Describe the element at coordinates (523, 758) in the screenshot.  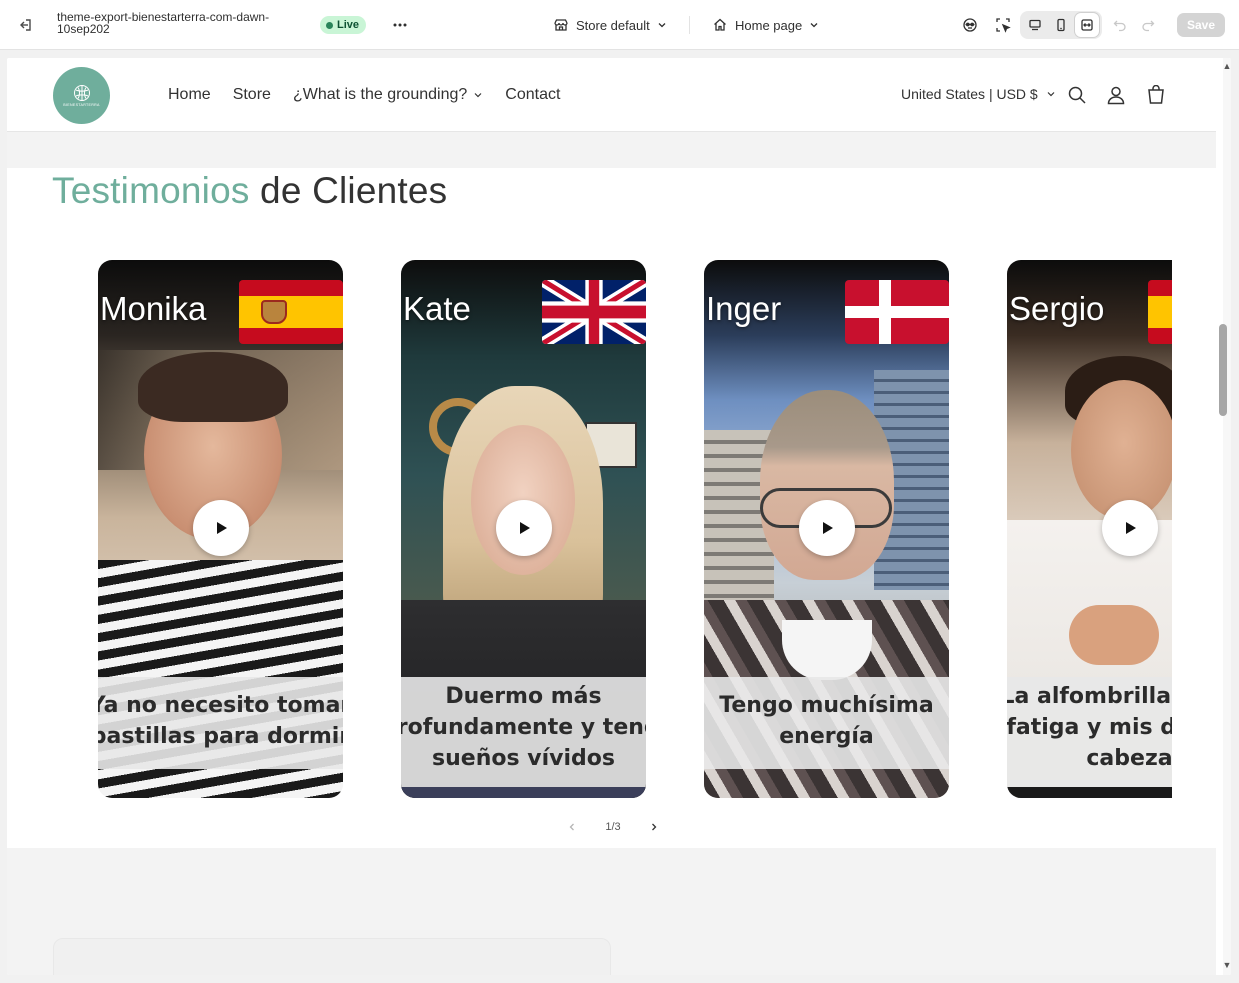
I see `testimonial-caption-line: sueños vívidos` at that location.